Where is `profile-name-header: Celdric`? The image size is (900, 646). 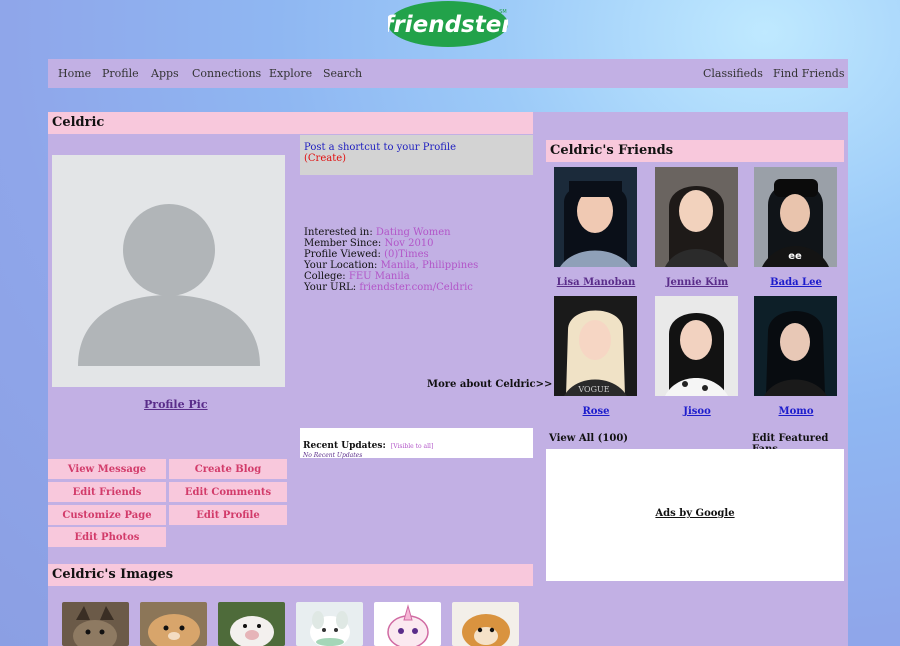
profile-name-header: Celdric is located at coordinates (290, 123).